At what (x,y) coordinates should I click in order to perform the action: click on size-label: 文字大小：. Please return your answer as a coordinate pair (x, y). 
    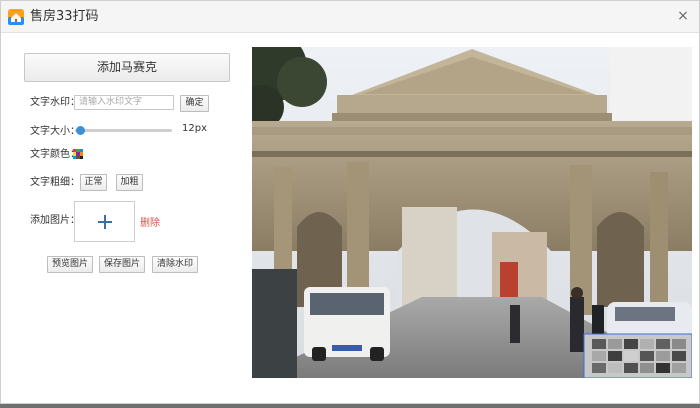
    Looking at the image, I should click on (55, 131).